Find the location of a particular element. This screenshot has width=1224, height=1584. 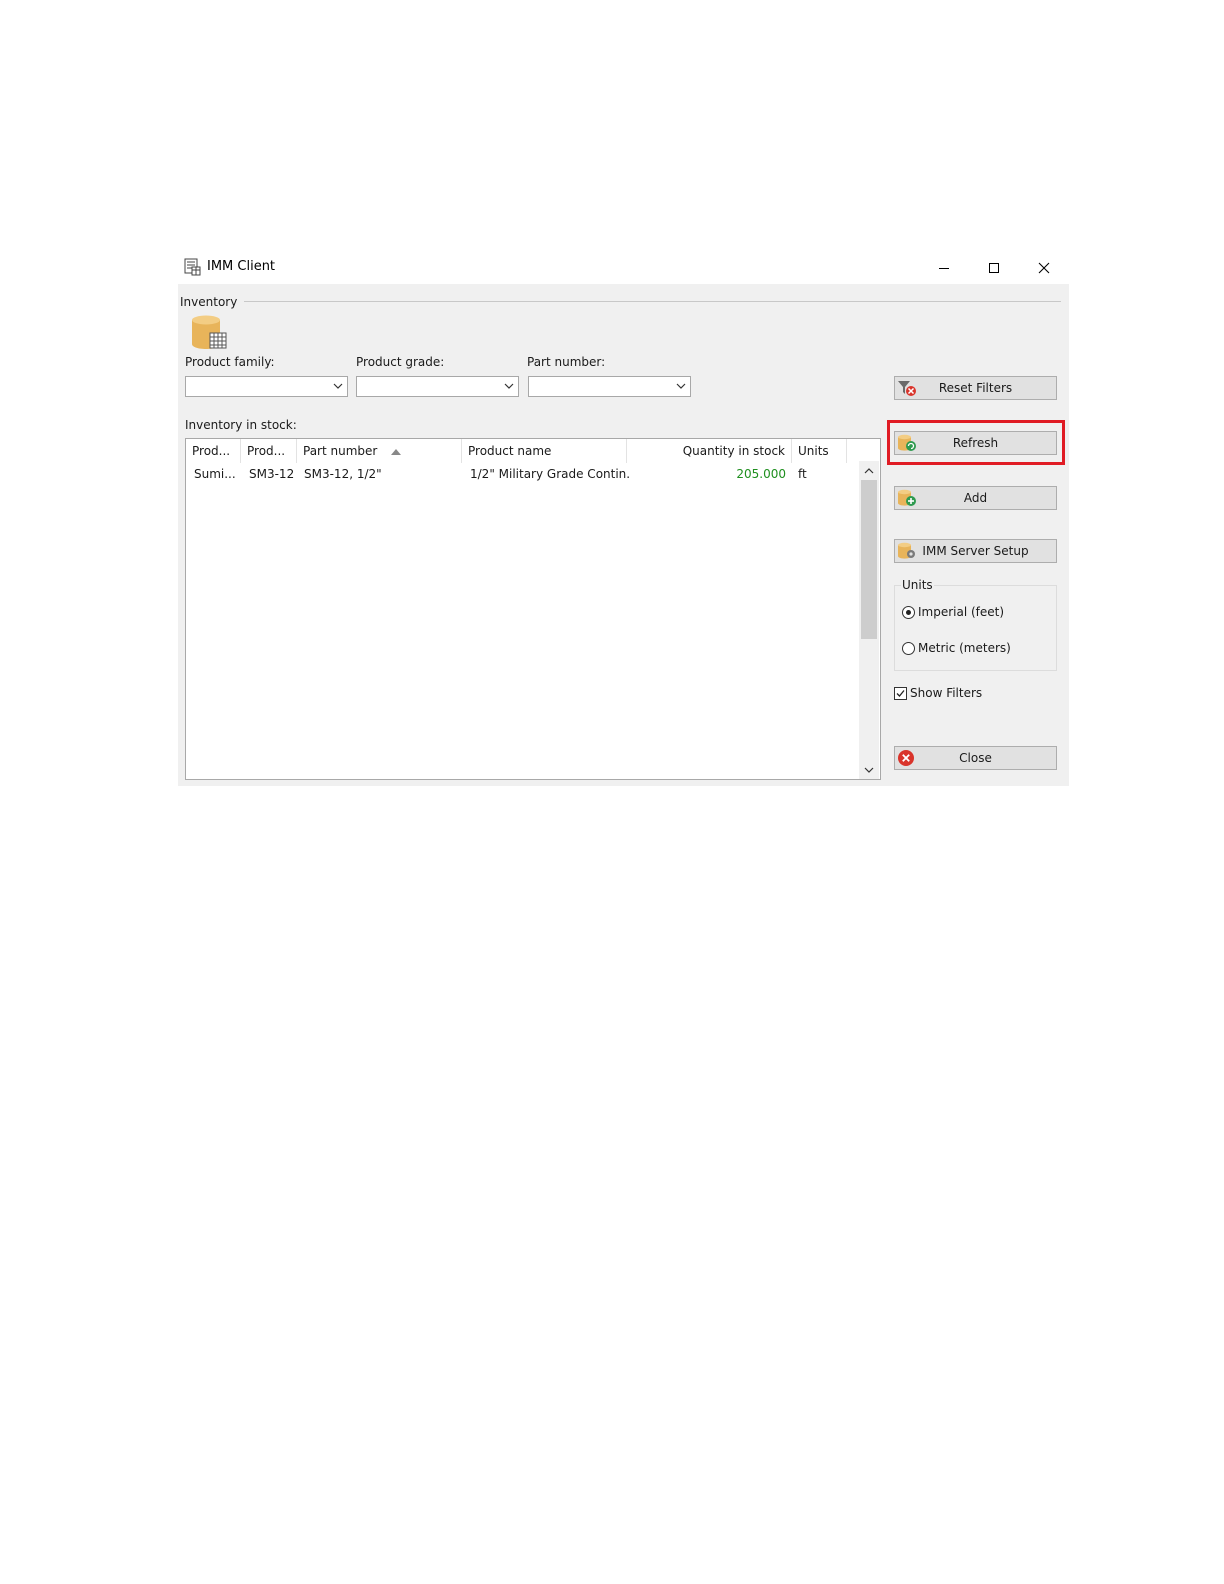

table-cell: SM3-12 is located at coordinates (271, 474).